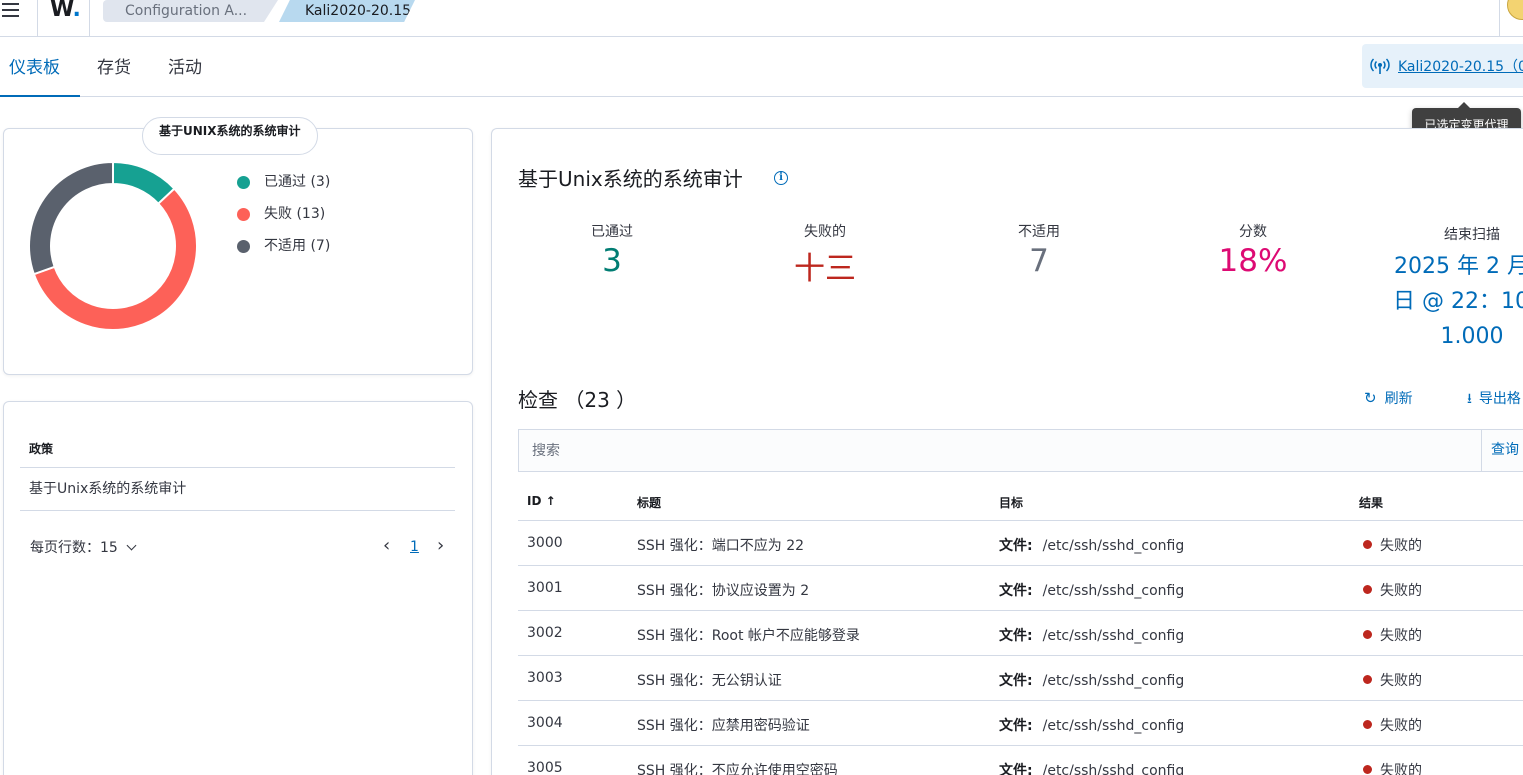 The image size is (1523, 775). I want to click on row-id: 3002, so click(545, 633).